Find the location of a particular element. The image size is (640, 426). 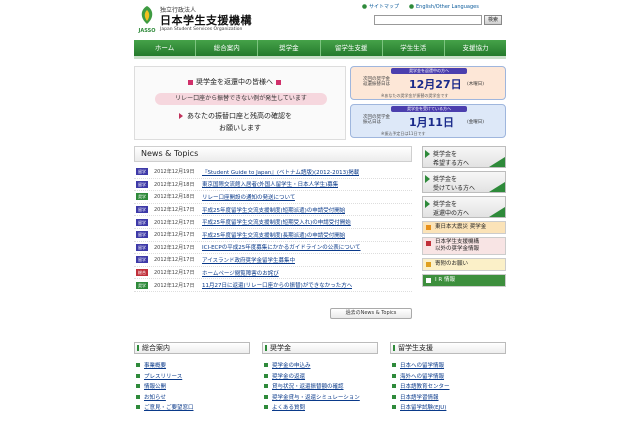

section-link: 海外への留学情報 is located at coordinates (448, 376).